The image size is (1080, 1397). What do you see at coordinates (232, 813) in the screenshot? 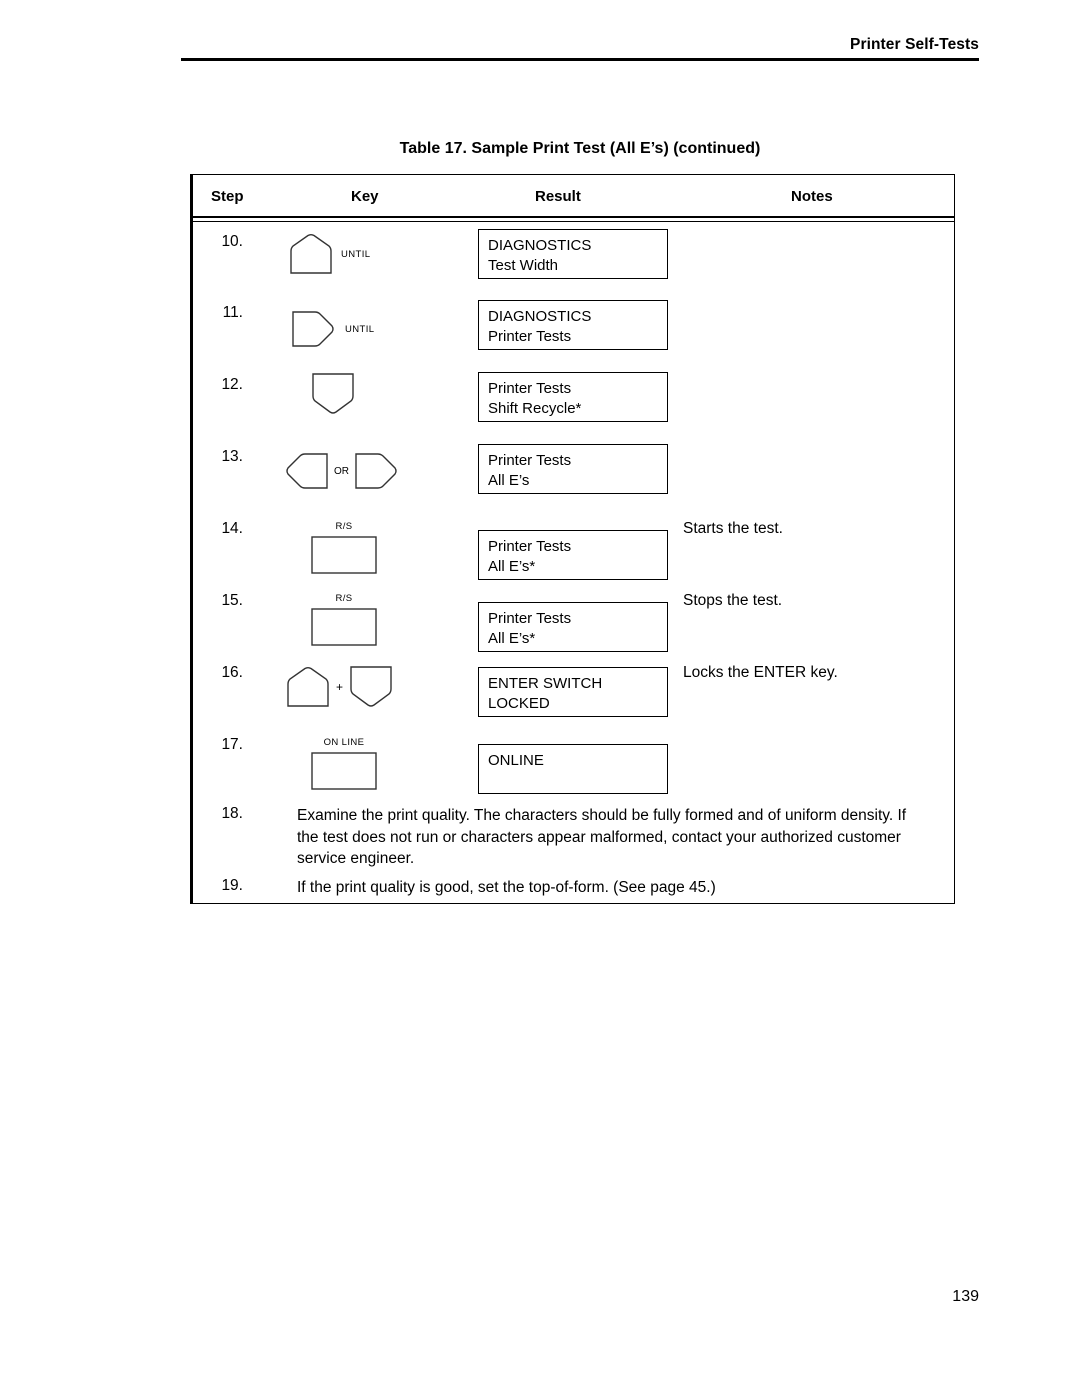
I see `step-number: 18.` at bounding box center [232, 813].